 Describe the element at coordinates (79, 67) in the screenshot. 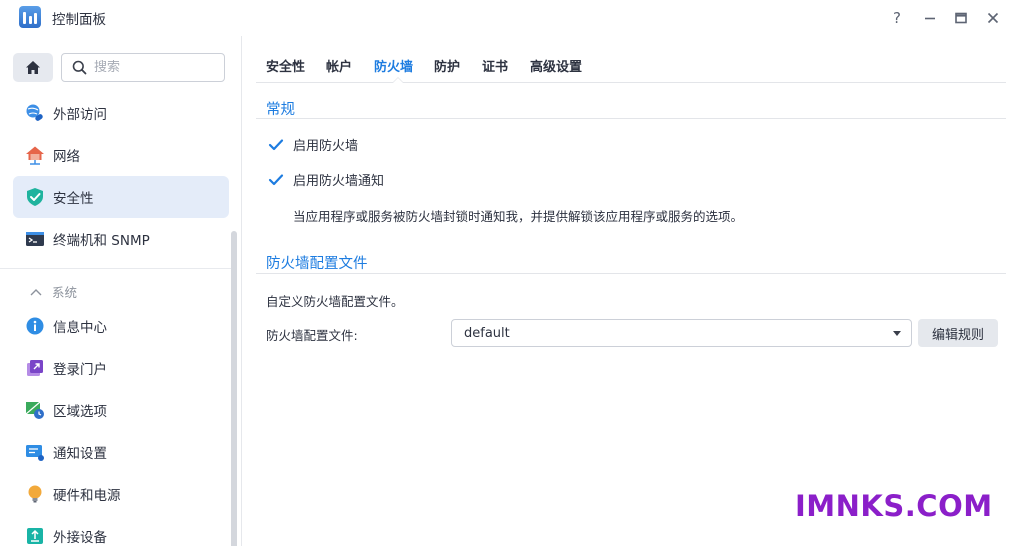

I see `search-icon` at that location.